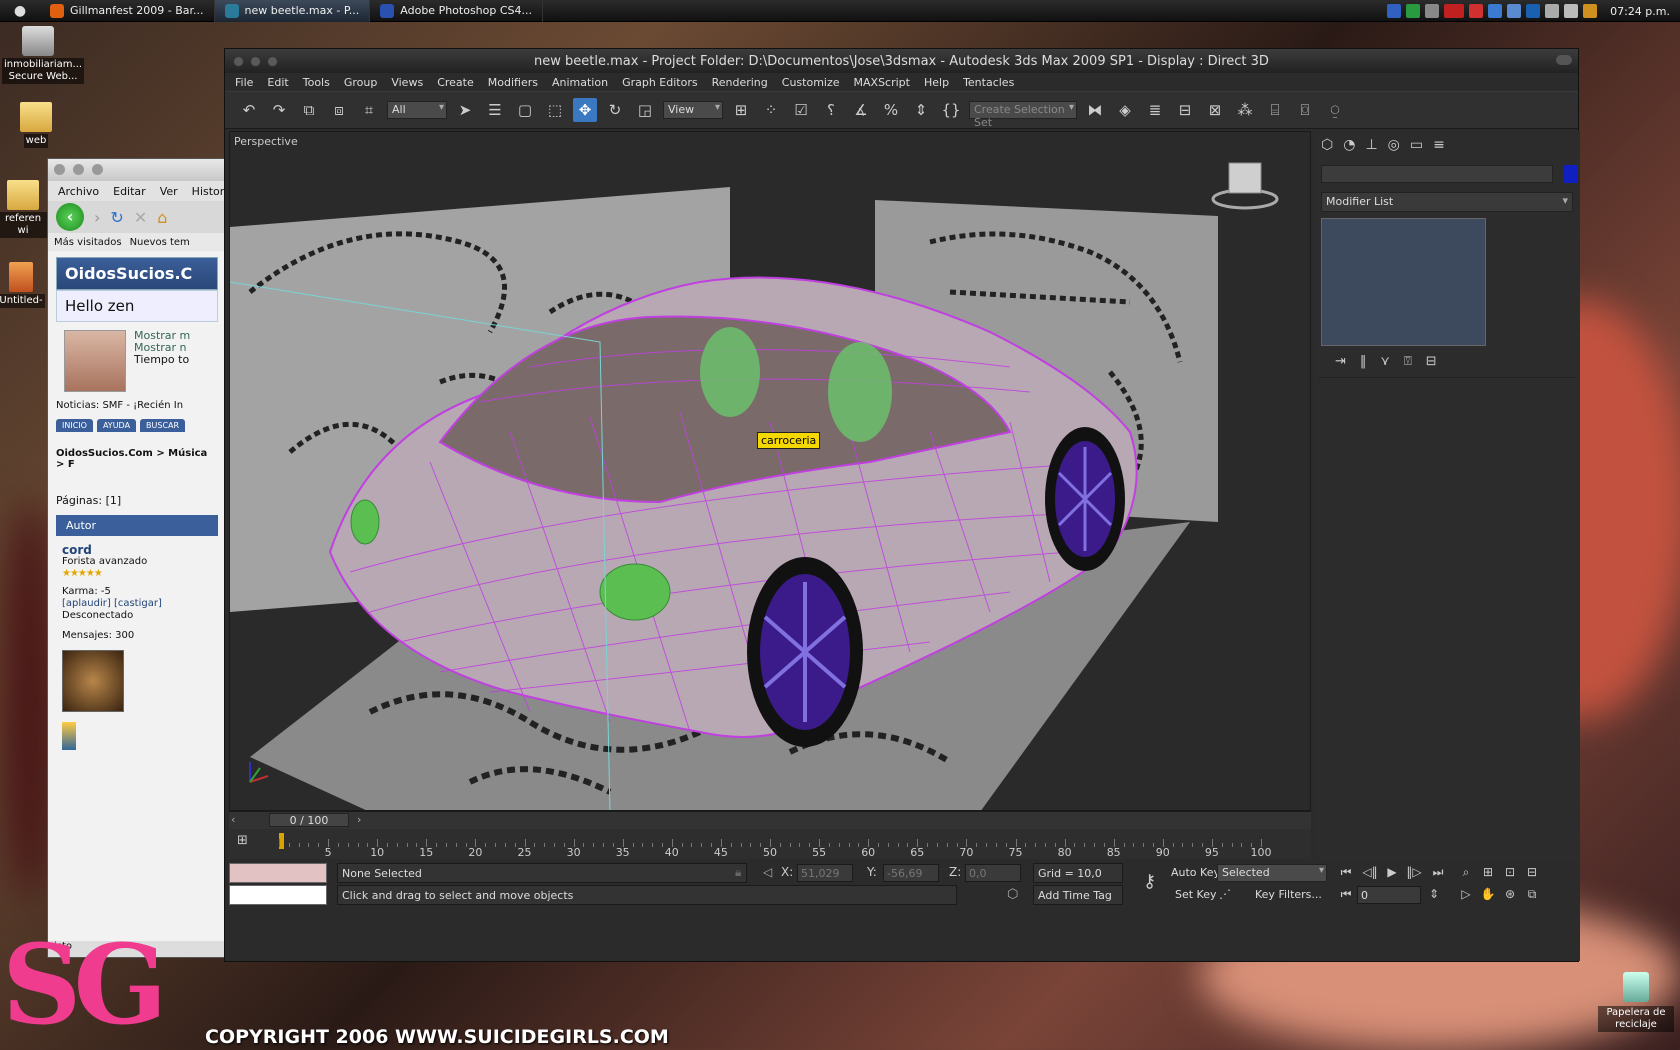 This screenshot has width=1680, height=1050. What do you see at coordinates (1466, 872) in the screenshot?
I see `zoom-icon: ⌕` at bounding box center [1466, 872].